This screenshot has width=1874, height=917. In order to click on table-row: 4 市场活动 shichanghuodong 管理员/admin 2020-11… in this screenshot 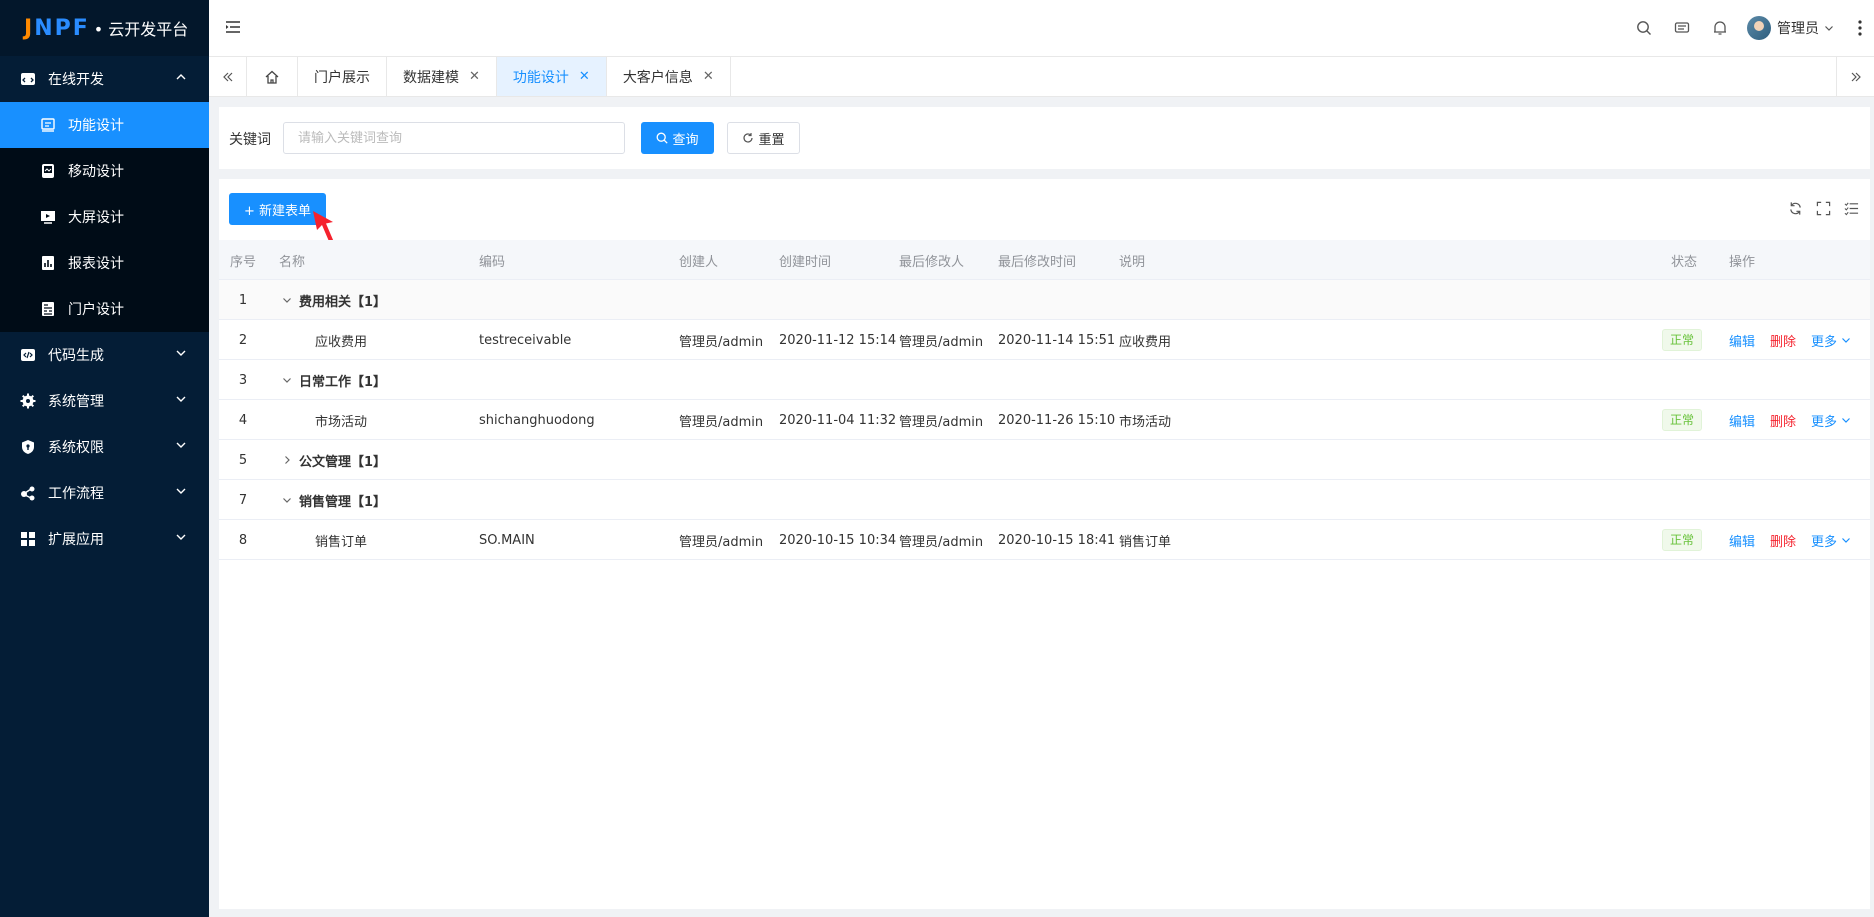, I will do `click(1044, 420)`.